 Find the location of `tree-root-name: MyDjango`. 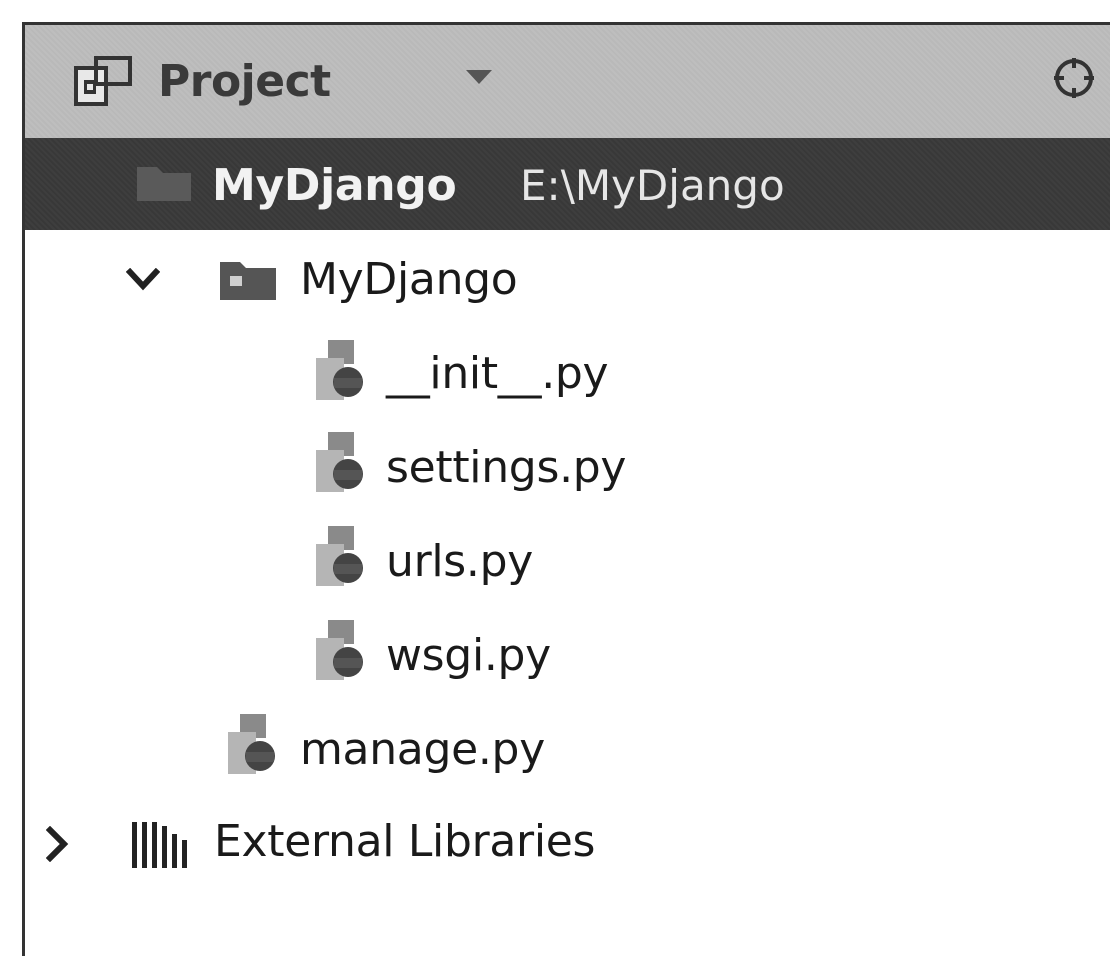

tree-root-name: MyDjango is located at coordinates (334, 186).